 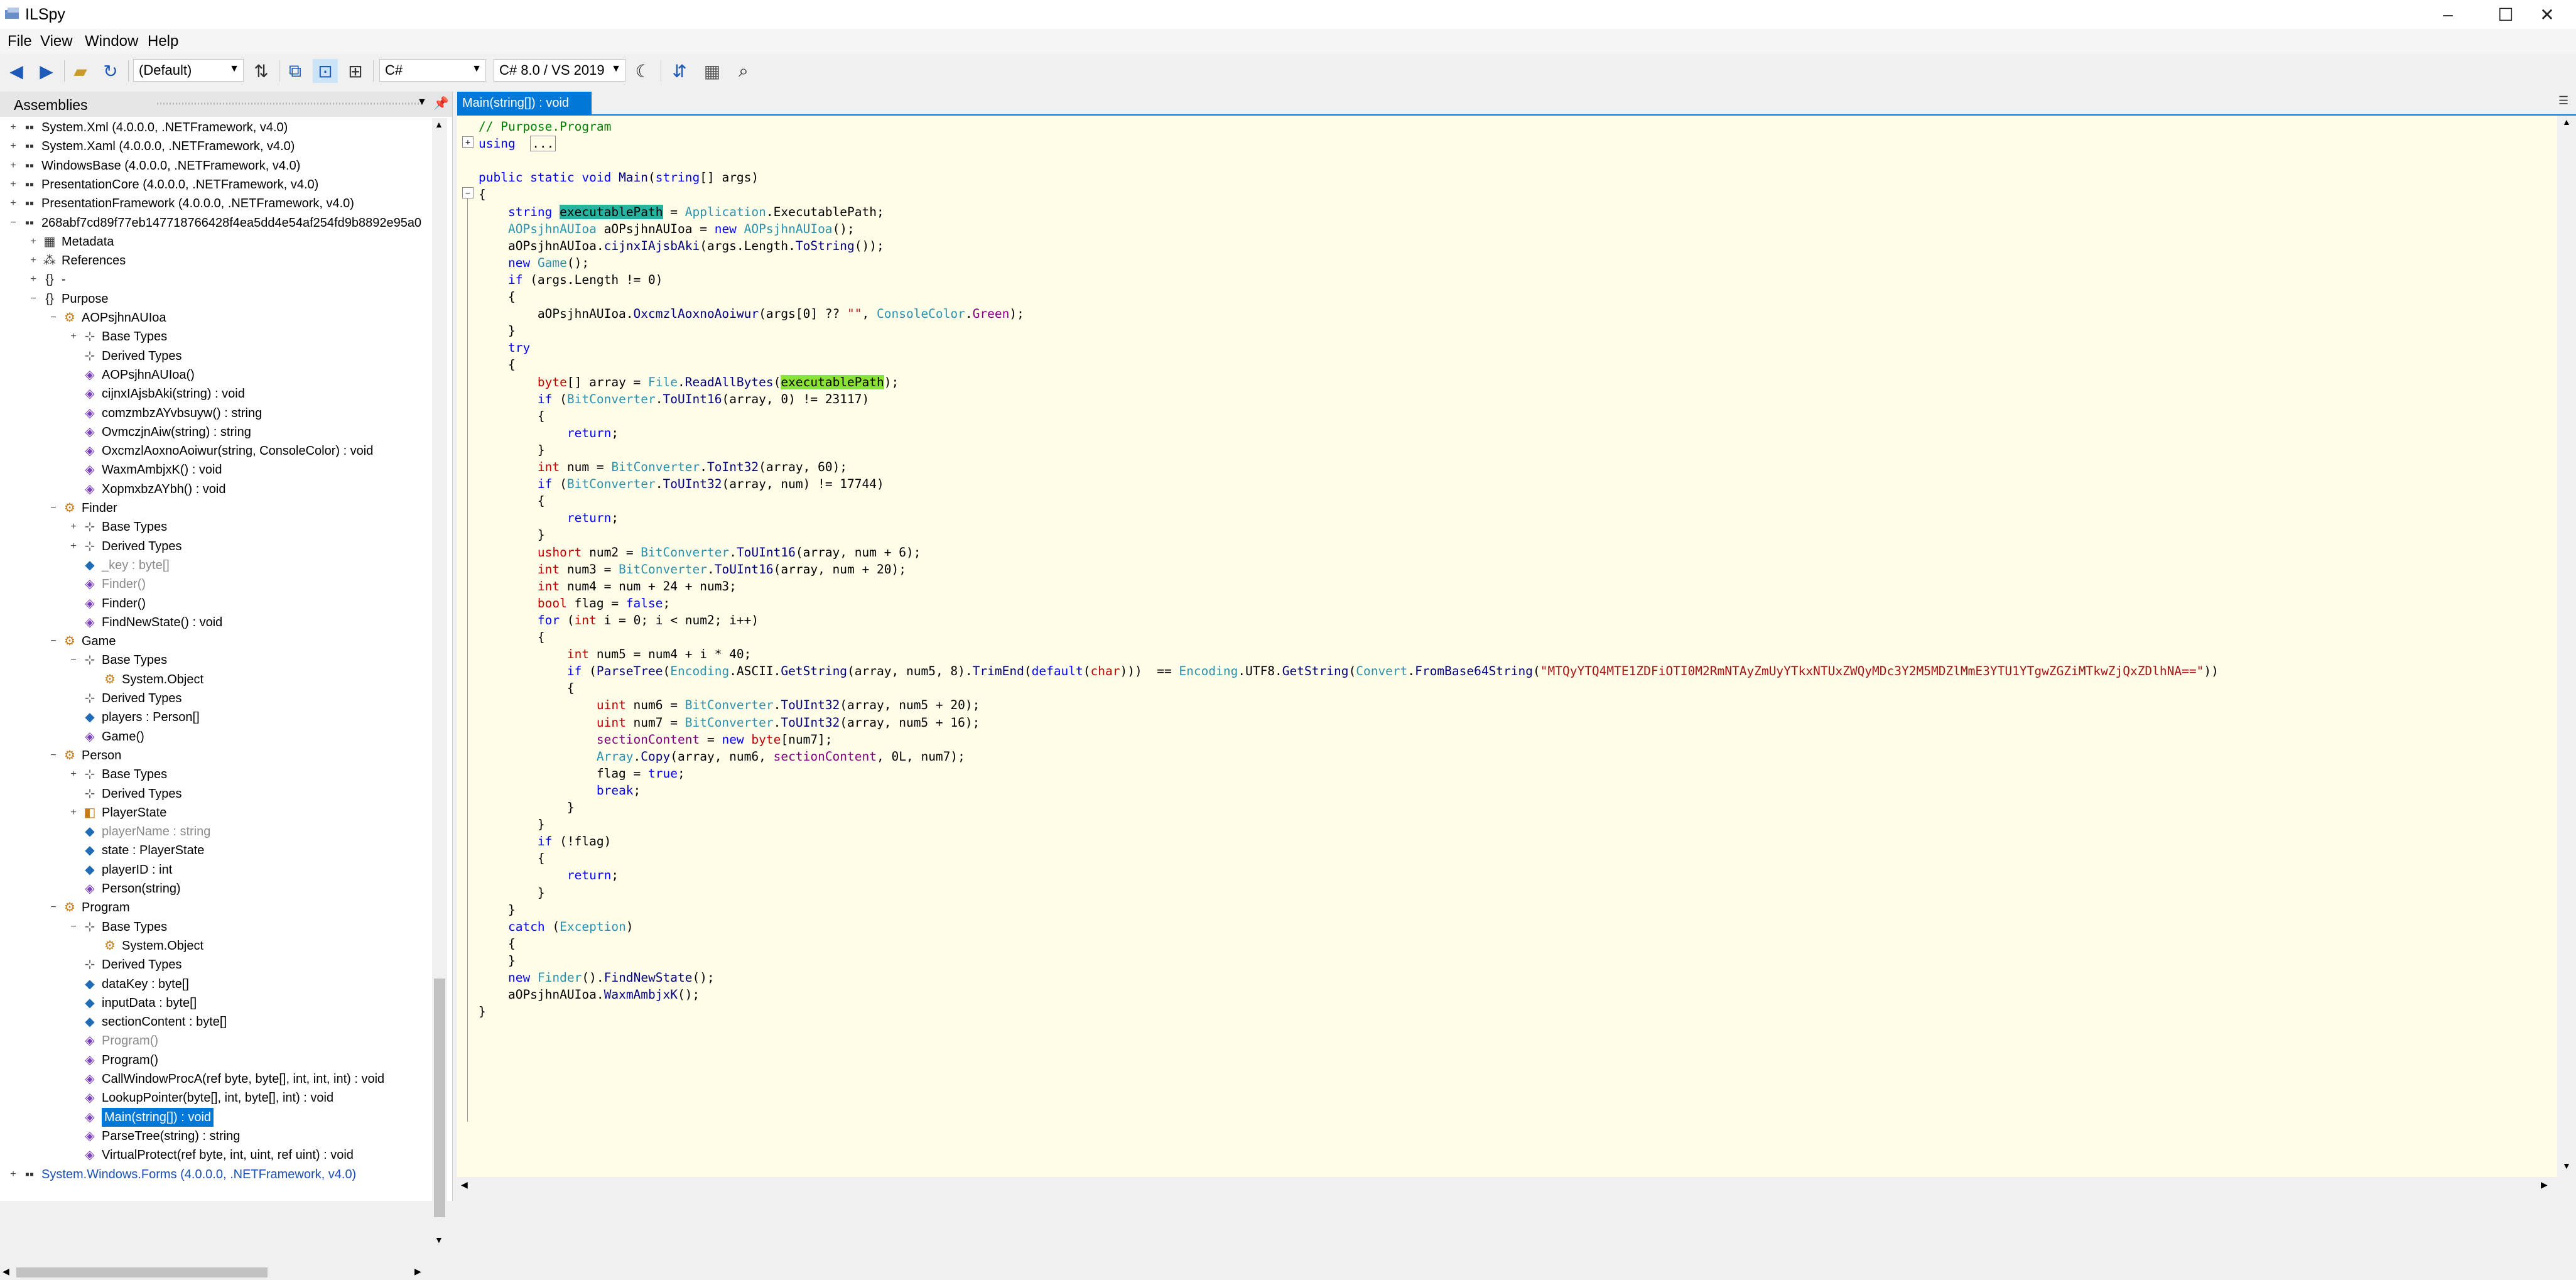 I want to click on code-horizontal-scrollbar: ◀ ▶, so click(x=1507, y=1185).